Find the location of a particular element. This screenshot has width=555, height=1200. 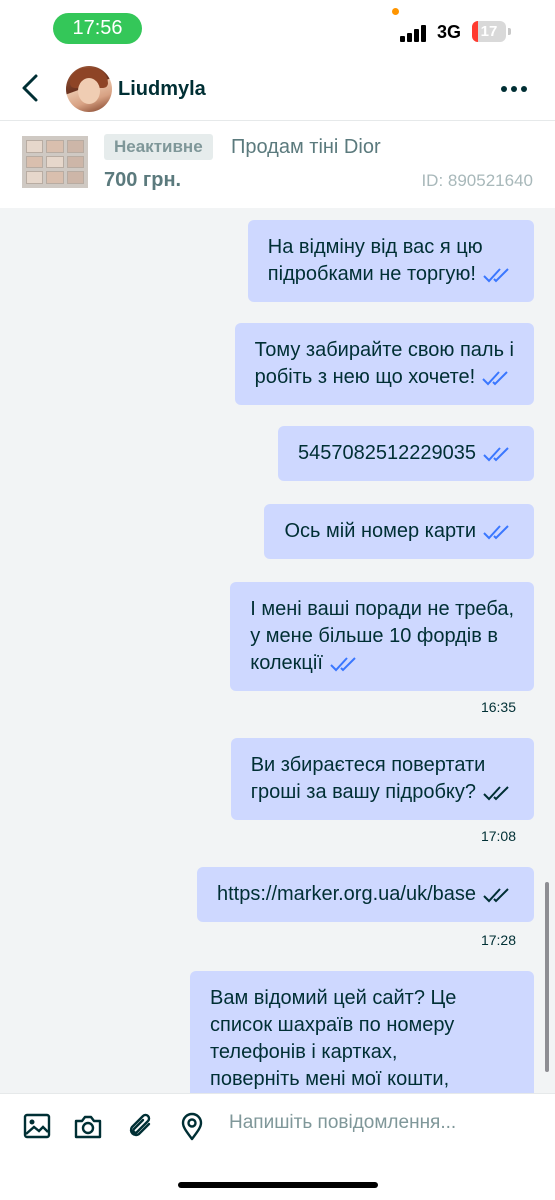

battery-percent: 17 is located at coordinates (489, 31).